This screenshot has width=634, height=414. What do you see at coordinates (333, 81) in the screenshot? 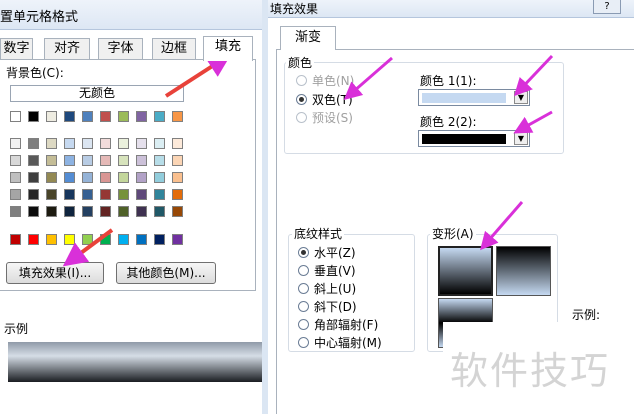
I see `single-color-label: 单色(N)` at bounding box center [333, 81].